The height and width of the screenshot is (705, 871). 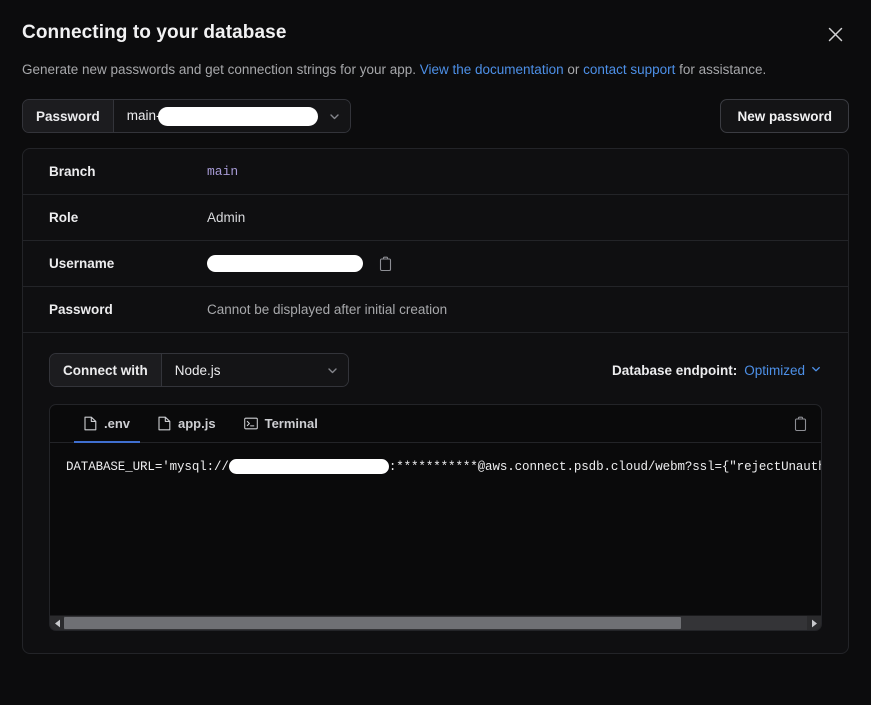 I want to click on tab-appjs-label: app.js, so click(x=197, y=424).